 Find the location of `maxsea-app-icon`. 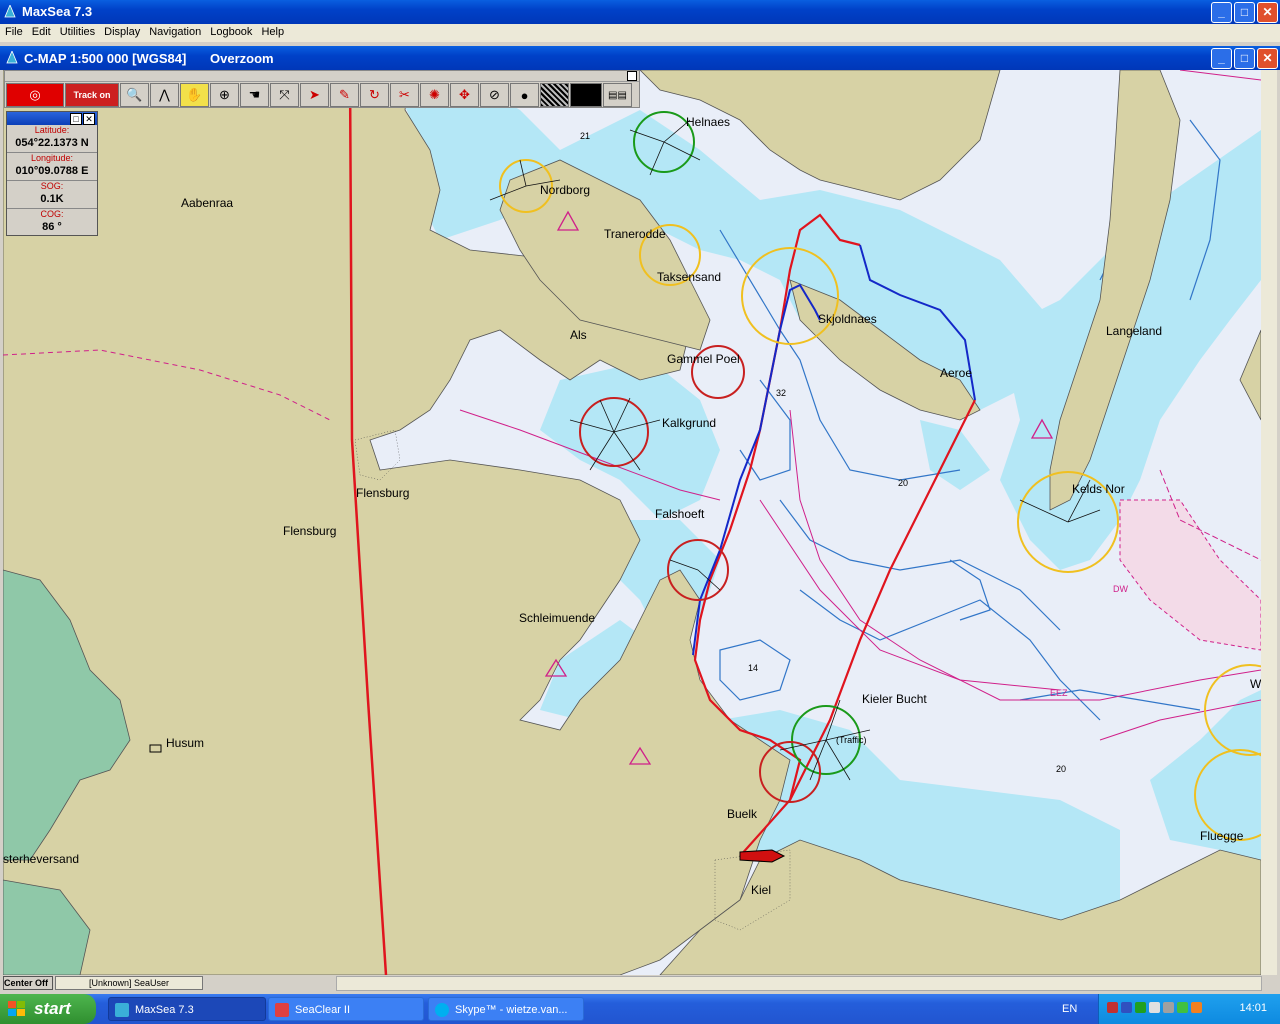

maxsea-app-icon is located at coordinates (10, 11).